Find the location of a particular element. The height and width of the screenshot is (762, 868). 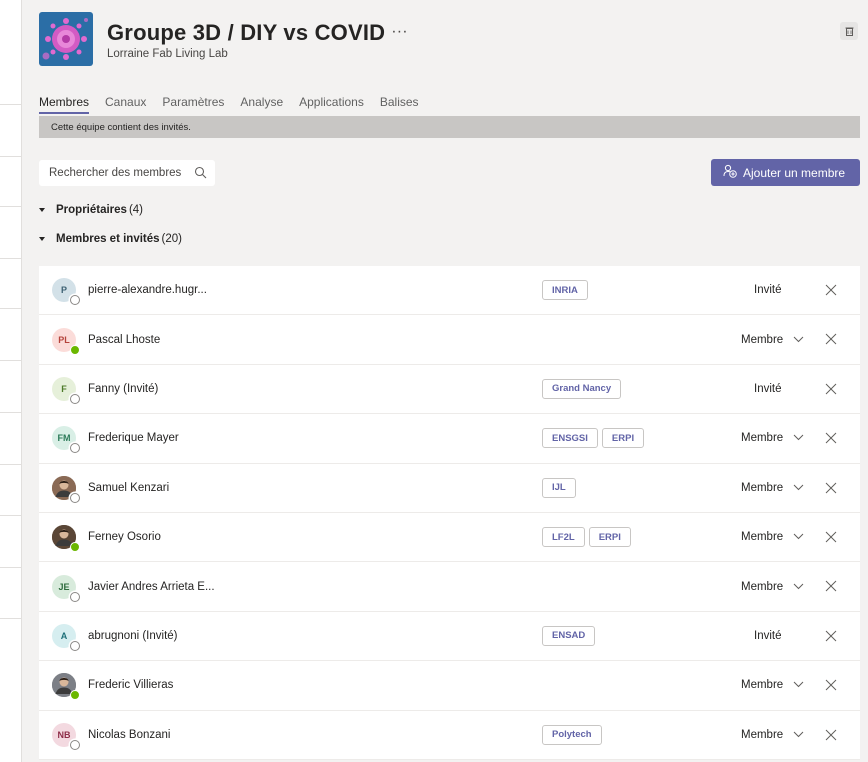

member-name: Nicolas Bonzani is located at coordinates (129, 735).